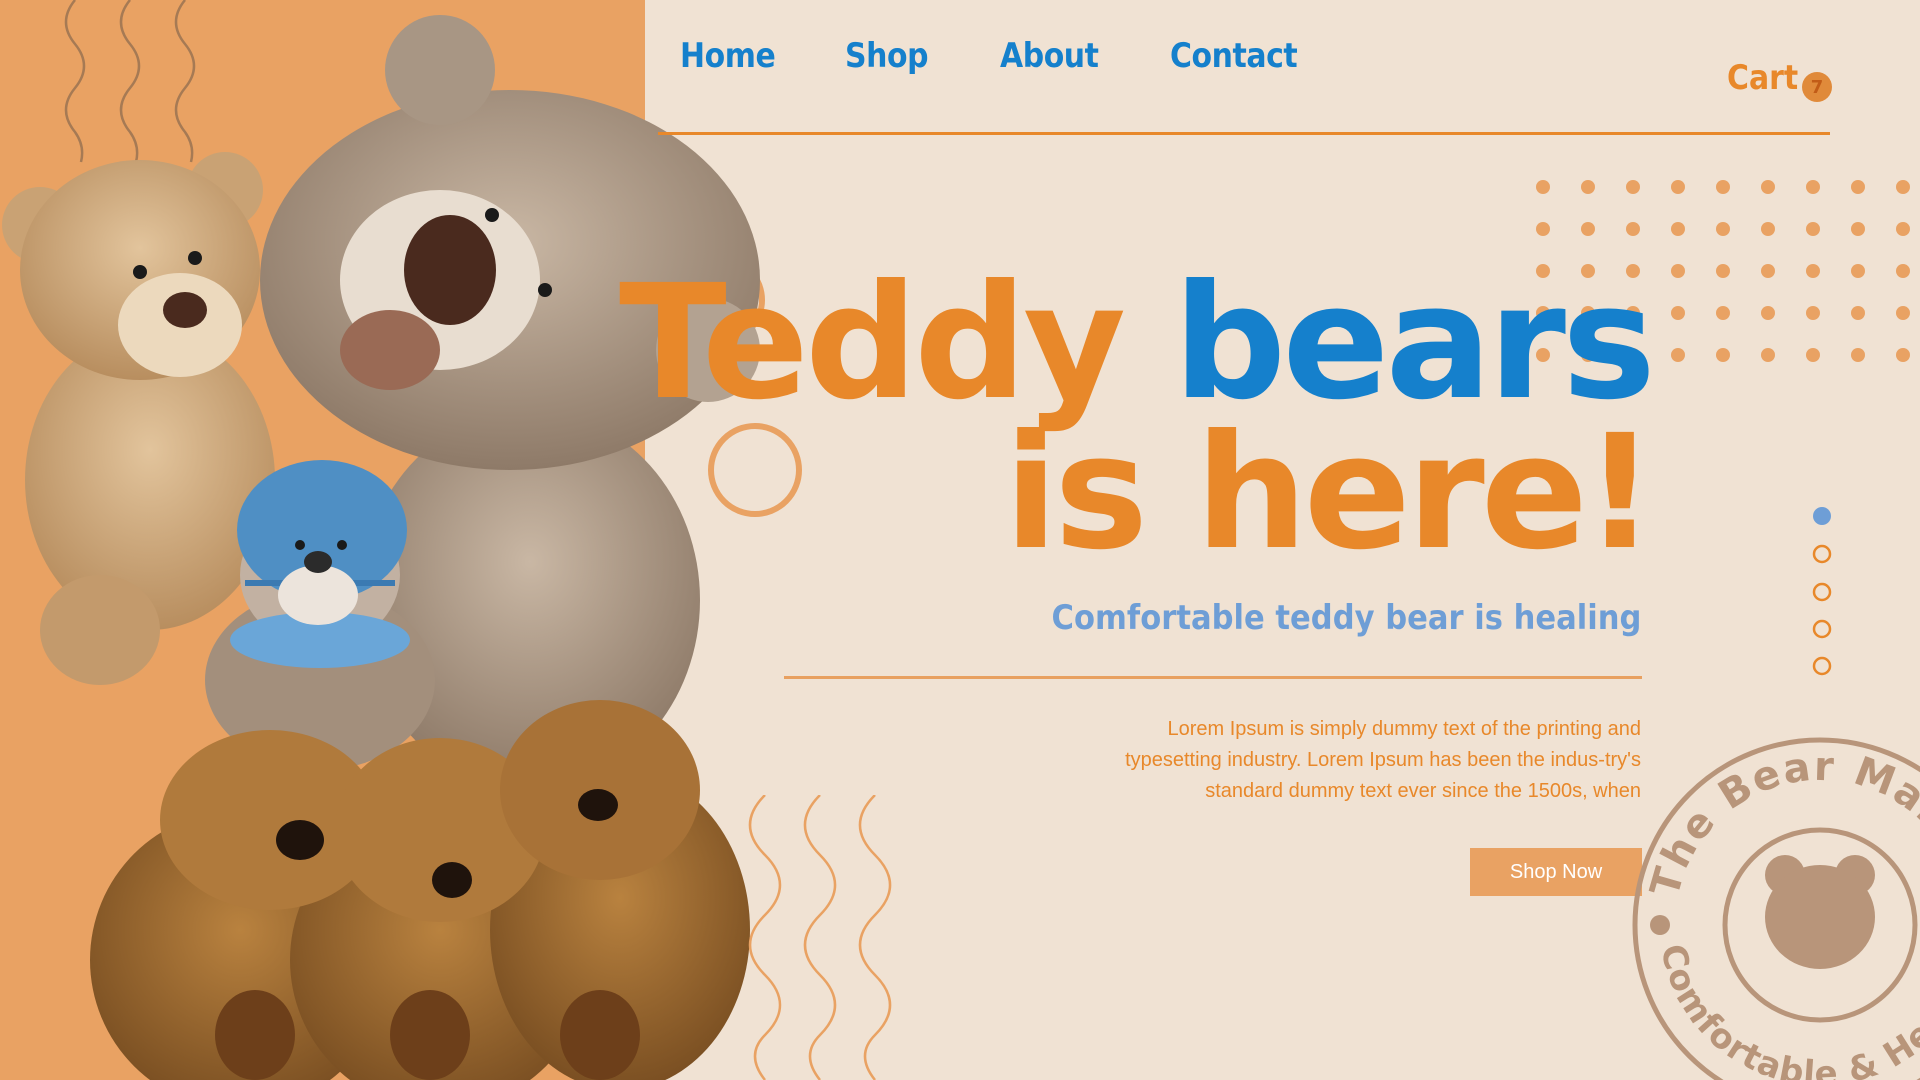  I want to click on slider-pagination, so click(1822, 591).